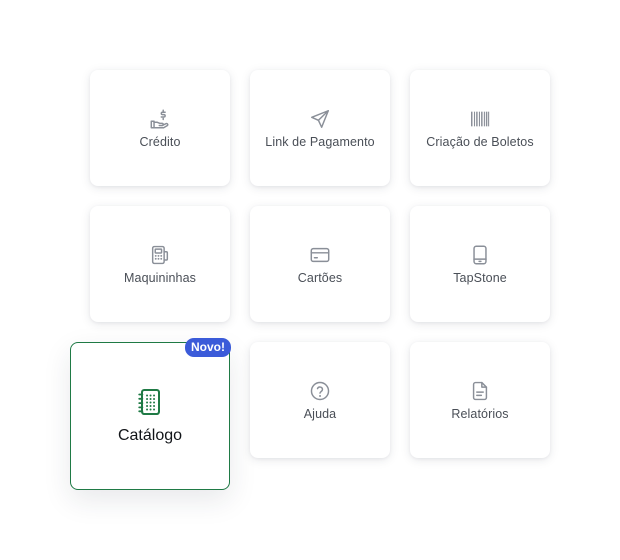 Image resolution: width=620 pixels, height=560 pixels. I want to click on tile-maquininhas: Maquininhas, so click(160, 264).